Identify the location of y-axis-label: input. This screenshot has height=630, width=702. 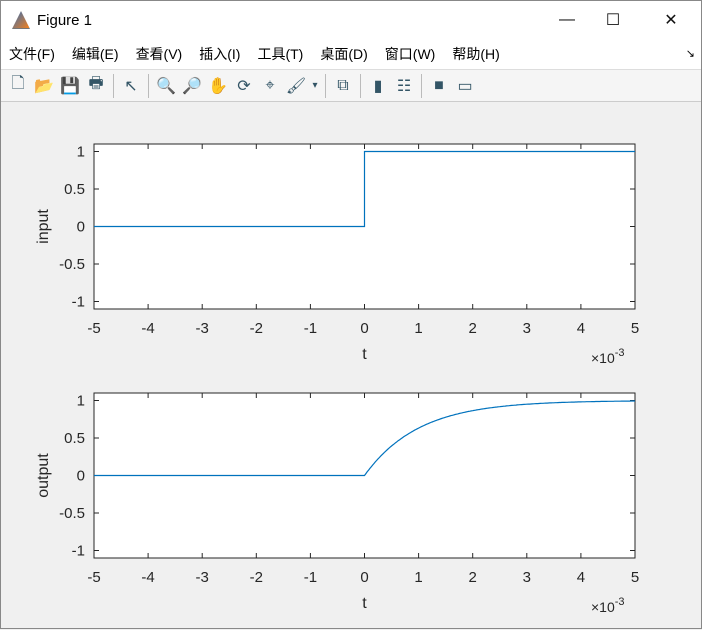
(43, 226).